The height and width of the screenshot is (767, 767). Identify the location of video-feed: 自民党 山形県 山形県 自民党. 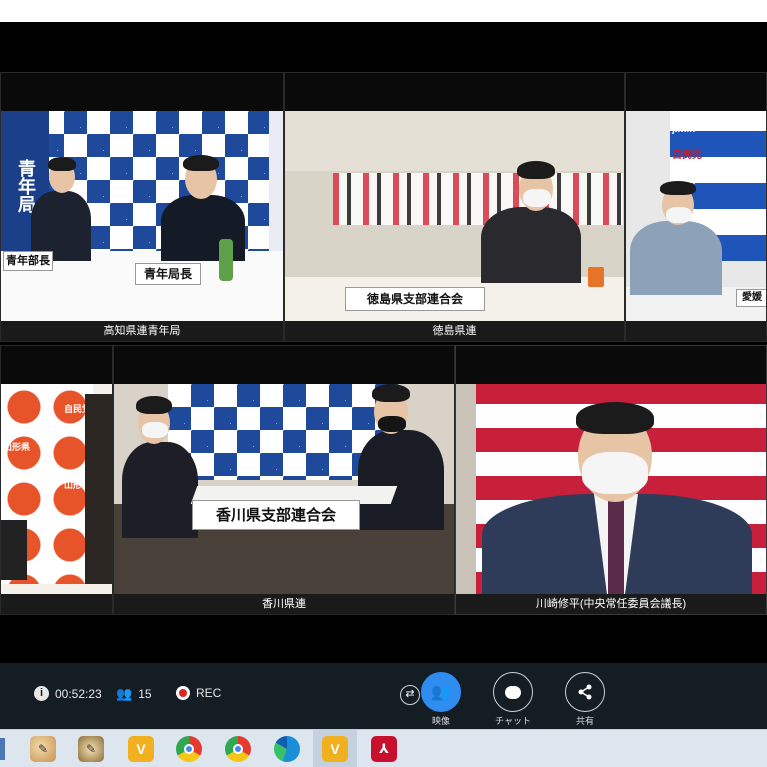
(56, 490).